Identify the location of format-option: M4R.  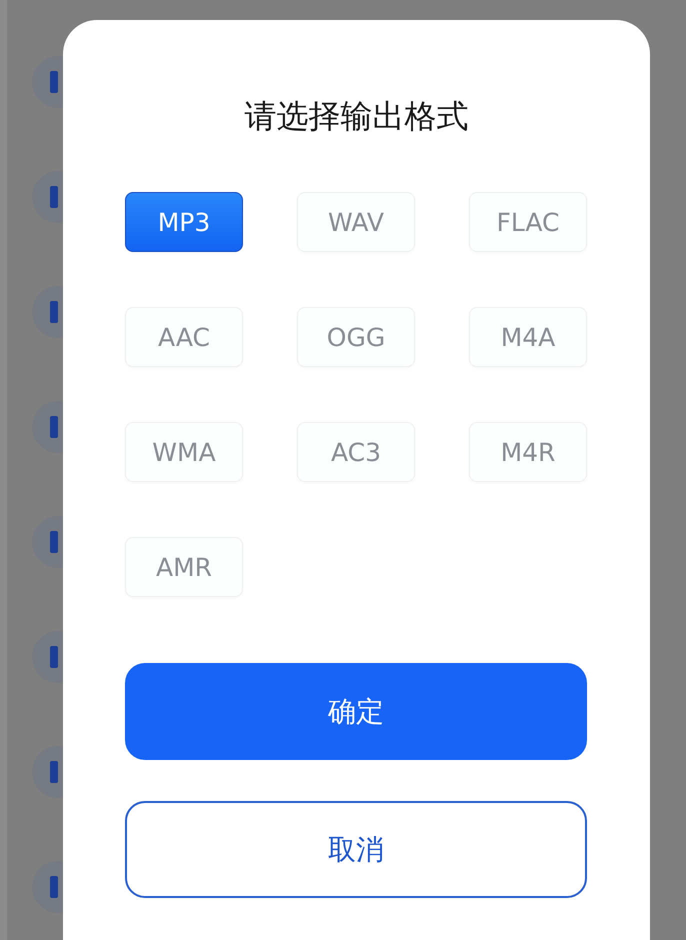
(528, 452).